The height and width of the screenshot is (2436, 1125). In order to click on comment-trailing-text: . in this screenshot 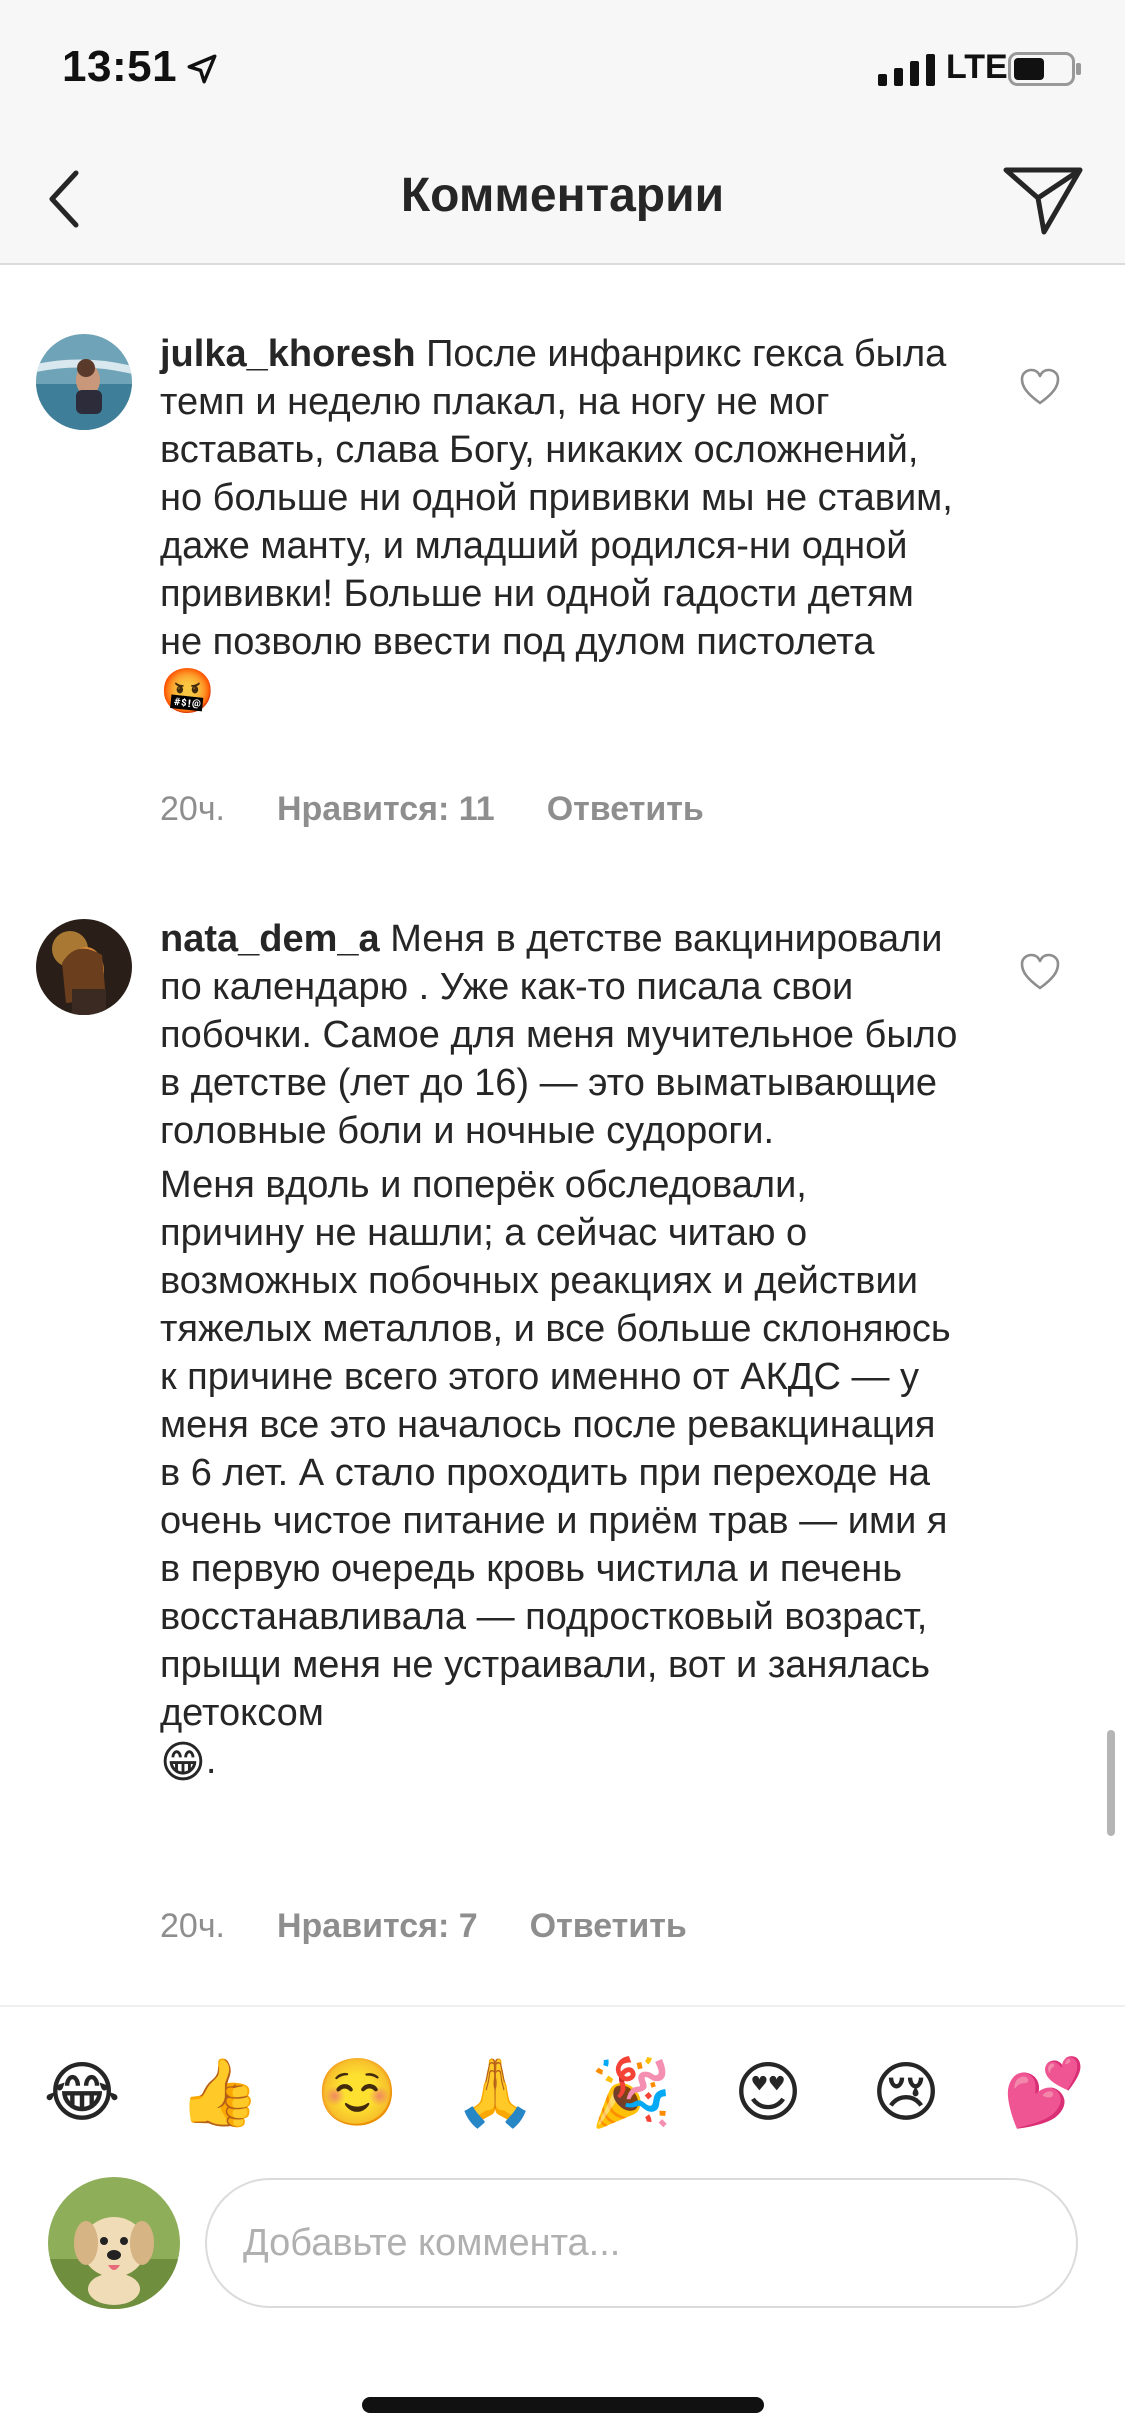, I will do `click(211, 1761)`.